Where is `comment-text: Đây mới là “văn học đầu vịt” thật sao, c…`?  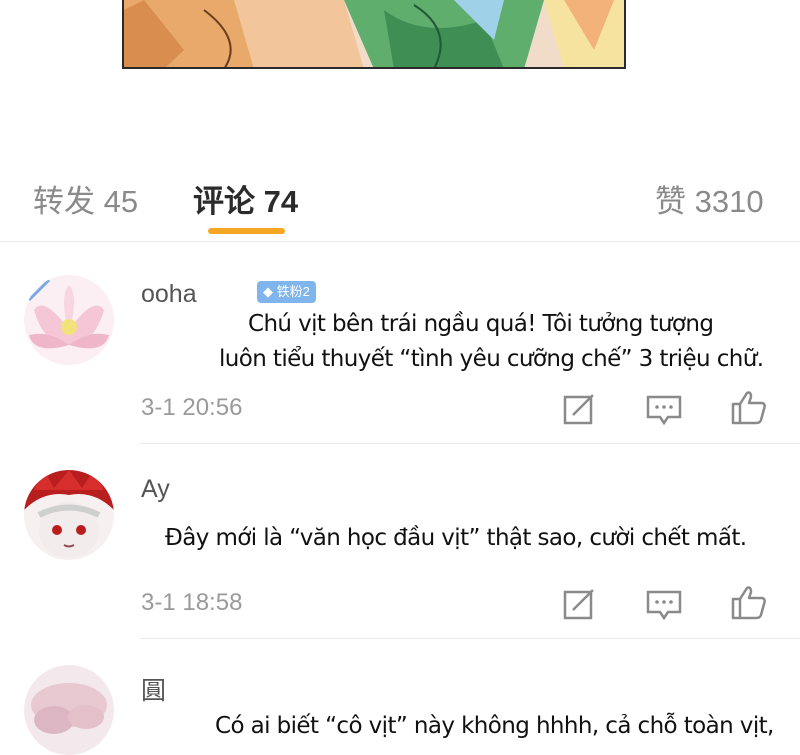
comment-text: Đây mới là “văn học đầu vịt” thật sao, c… is located at coordinates (456, 538).